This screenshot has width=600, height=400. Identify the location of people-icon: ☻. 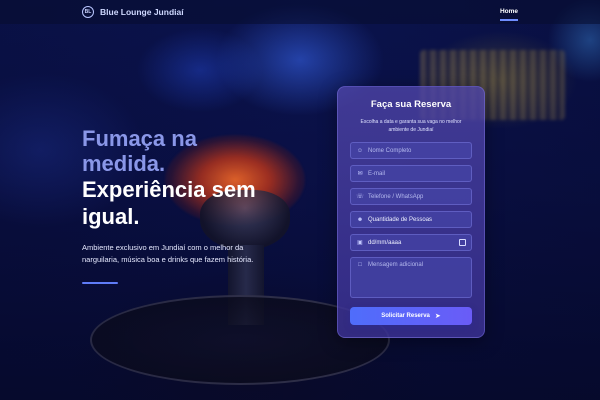
(360, 219).